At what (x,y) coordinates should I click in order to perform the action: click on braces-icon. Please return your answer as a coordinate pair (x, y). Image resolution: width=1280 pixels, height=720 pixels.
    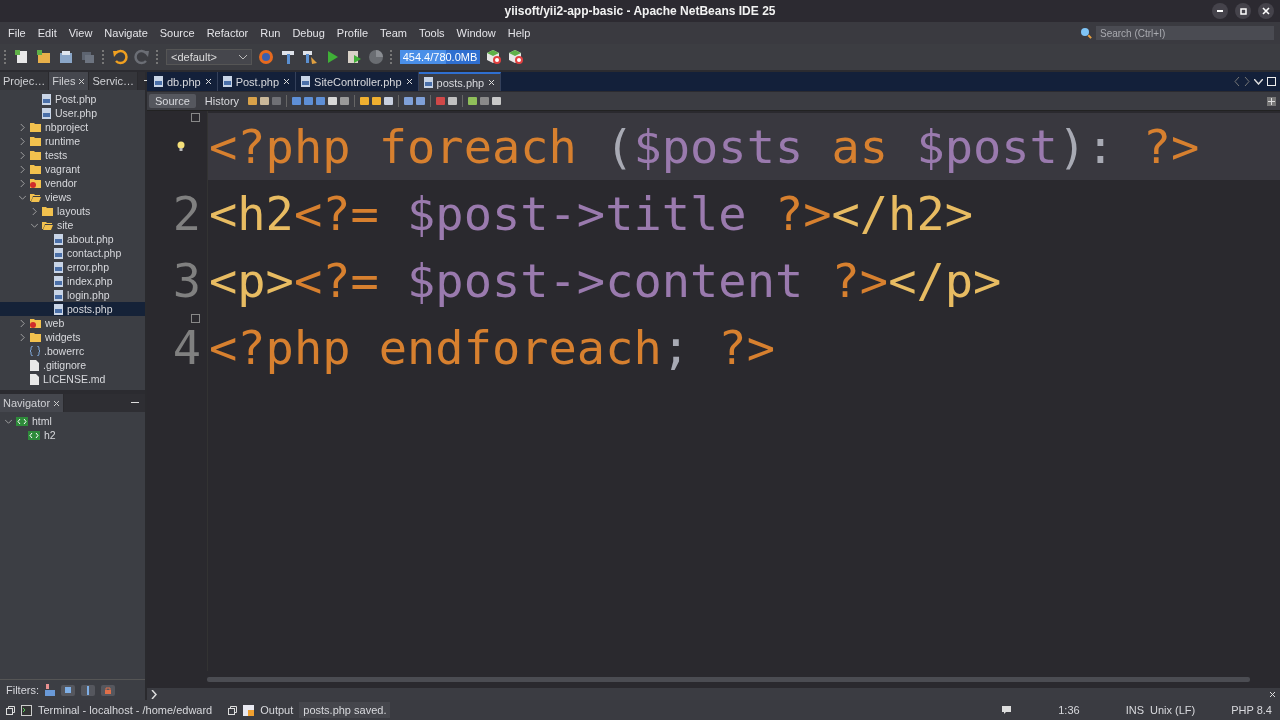
    Looking at the image, I should click on (35, 351).